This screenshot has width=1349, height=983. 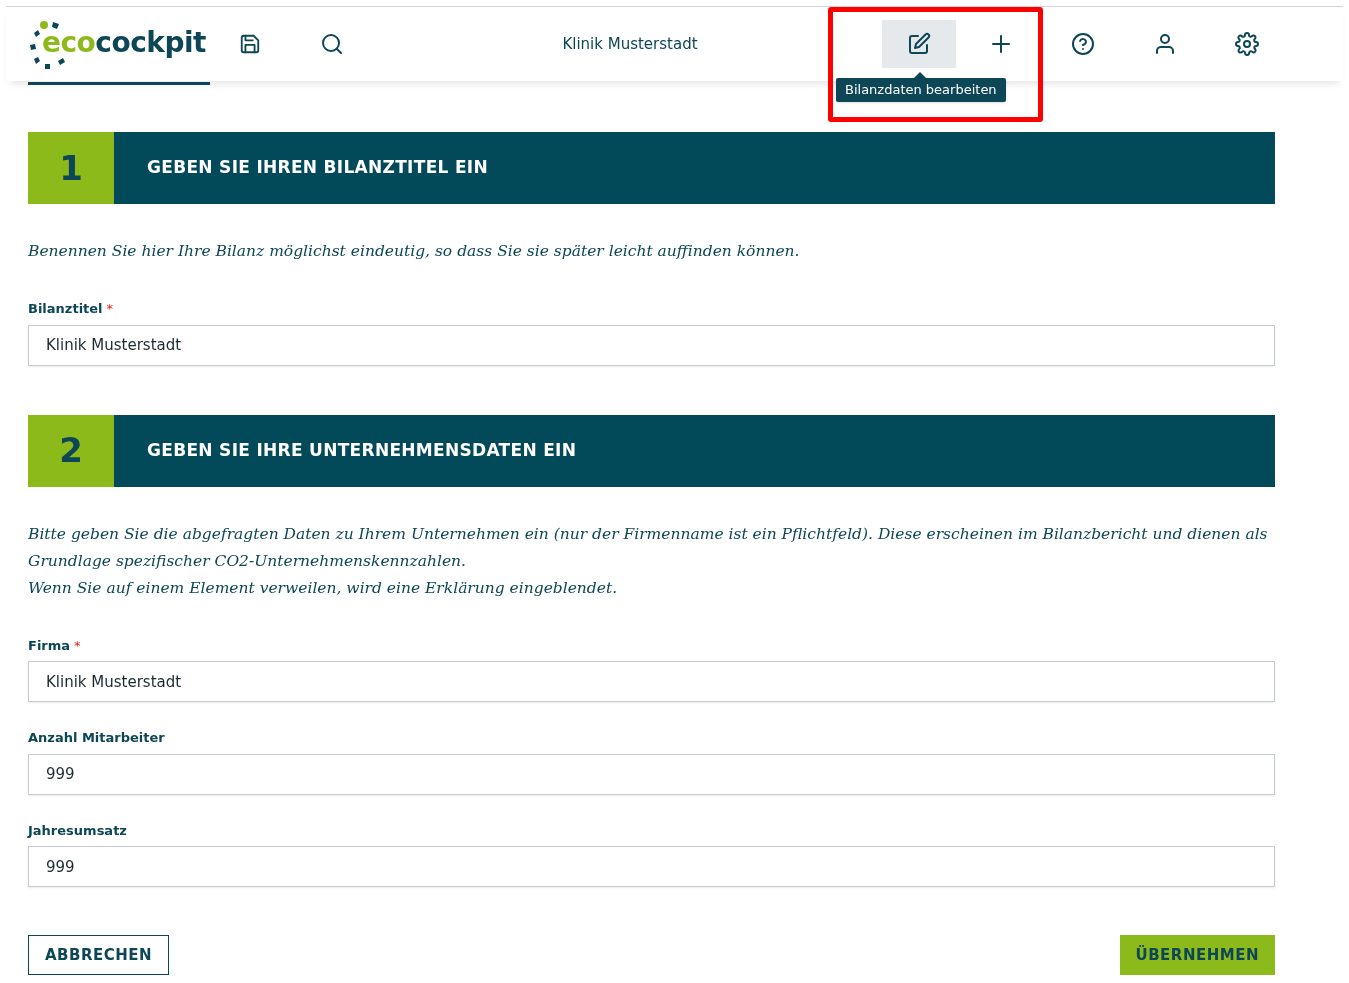 What do you see at coordinates (361, 450) in the screenshot?
I see `section-title: GEBEN SIE IHRE UNTERNEHMENSDATEN EIN` at bounding box center [361, 450].